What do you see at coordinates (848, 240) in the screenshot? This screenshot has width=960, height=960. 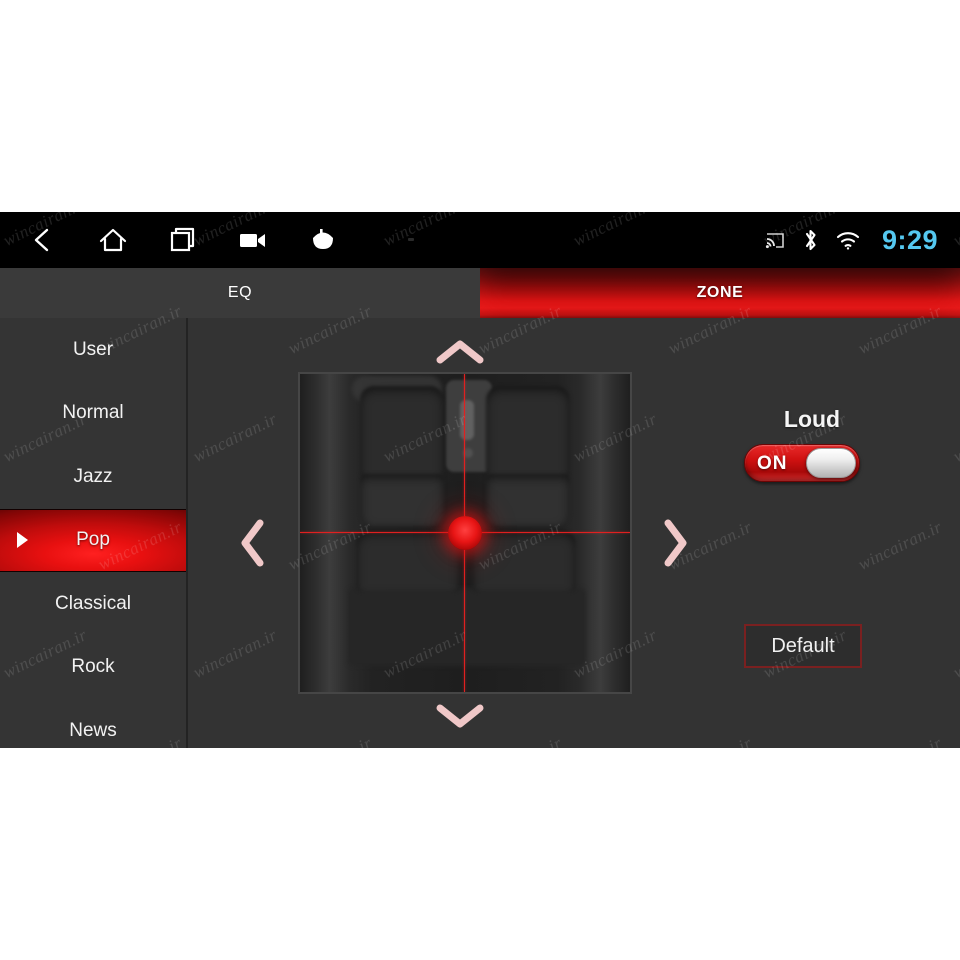 I see `wifi-icon` at bounding box center [848, 240].